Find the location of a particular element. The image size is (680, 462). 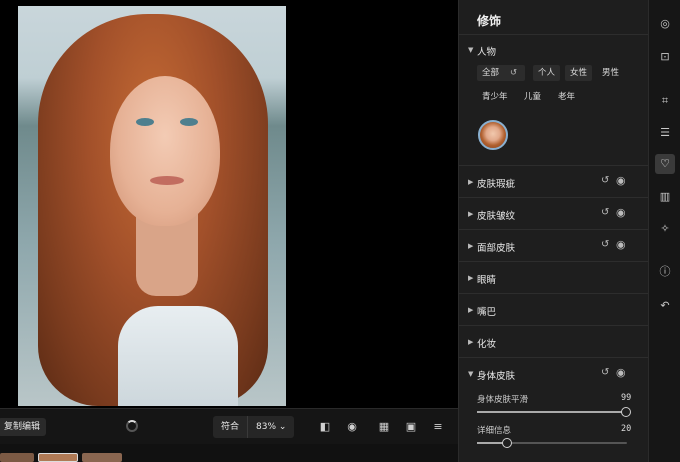

crop-icon: ⌗ is located at coordinates (665, 101).